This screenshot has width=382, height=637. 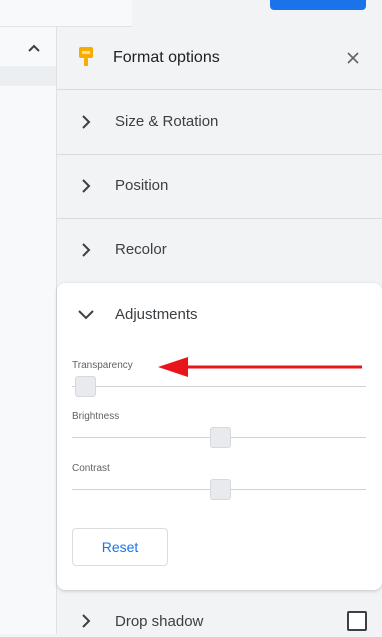 I want to click on section-drop-shadow: Drop shadow, so click(x=219, y=617).